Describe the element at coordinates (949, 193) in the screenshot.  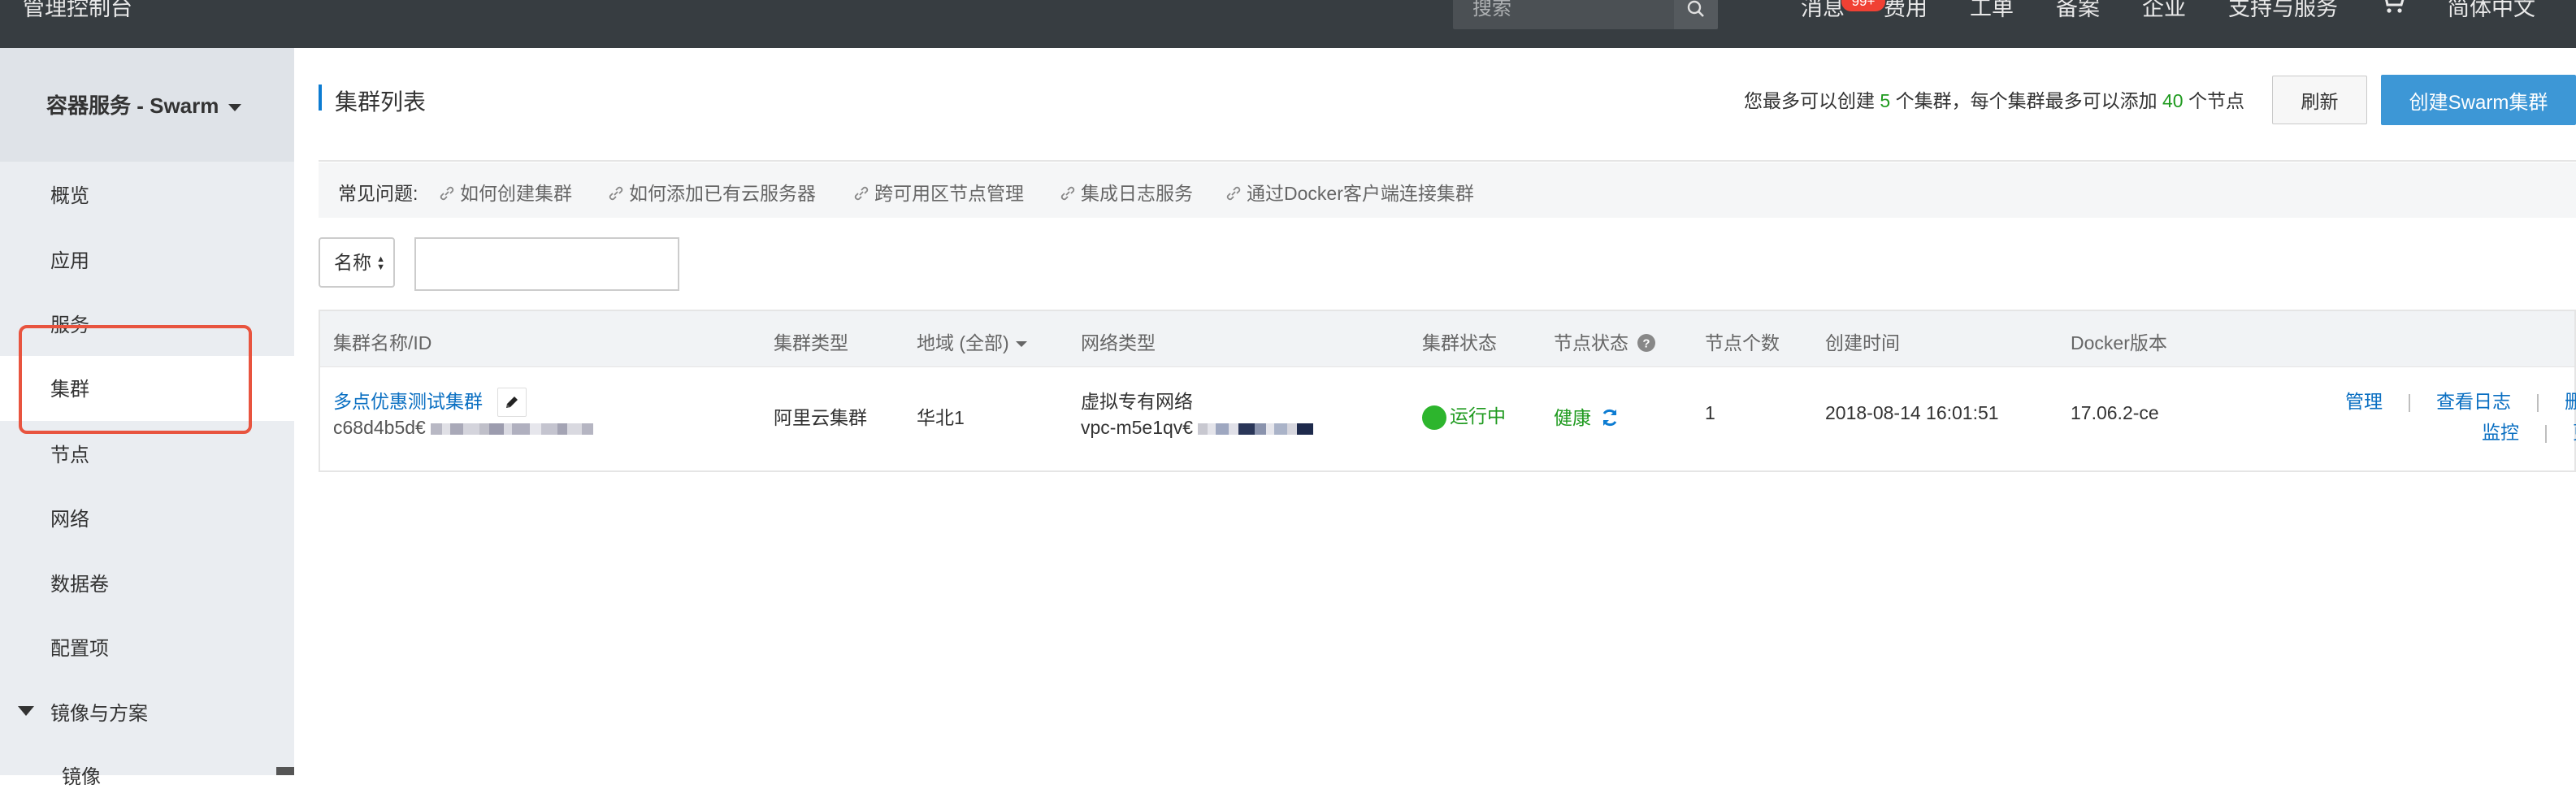
I see `faq-link-label: 跨可用区节点管理` at that location.